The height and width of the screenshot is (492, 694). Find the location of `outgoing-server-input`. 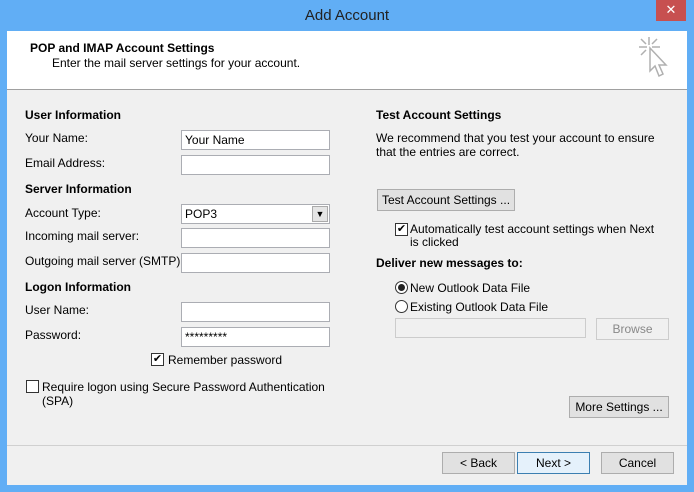

outgoing-server-input is located at coordinates (255, 263).